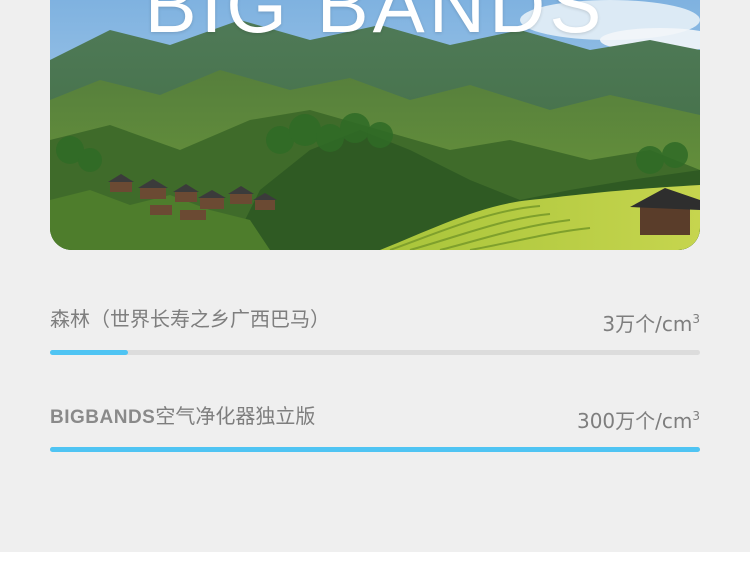  What do you see at coordinates (89, 352) in the screenshot?
I see `forest-progress-fill` at bounding box center [89, 352].